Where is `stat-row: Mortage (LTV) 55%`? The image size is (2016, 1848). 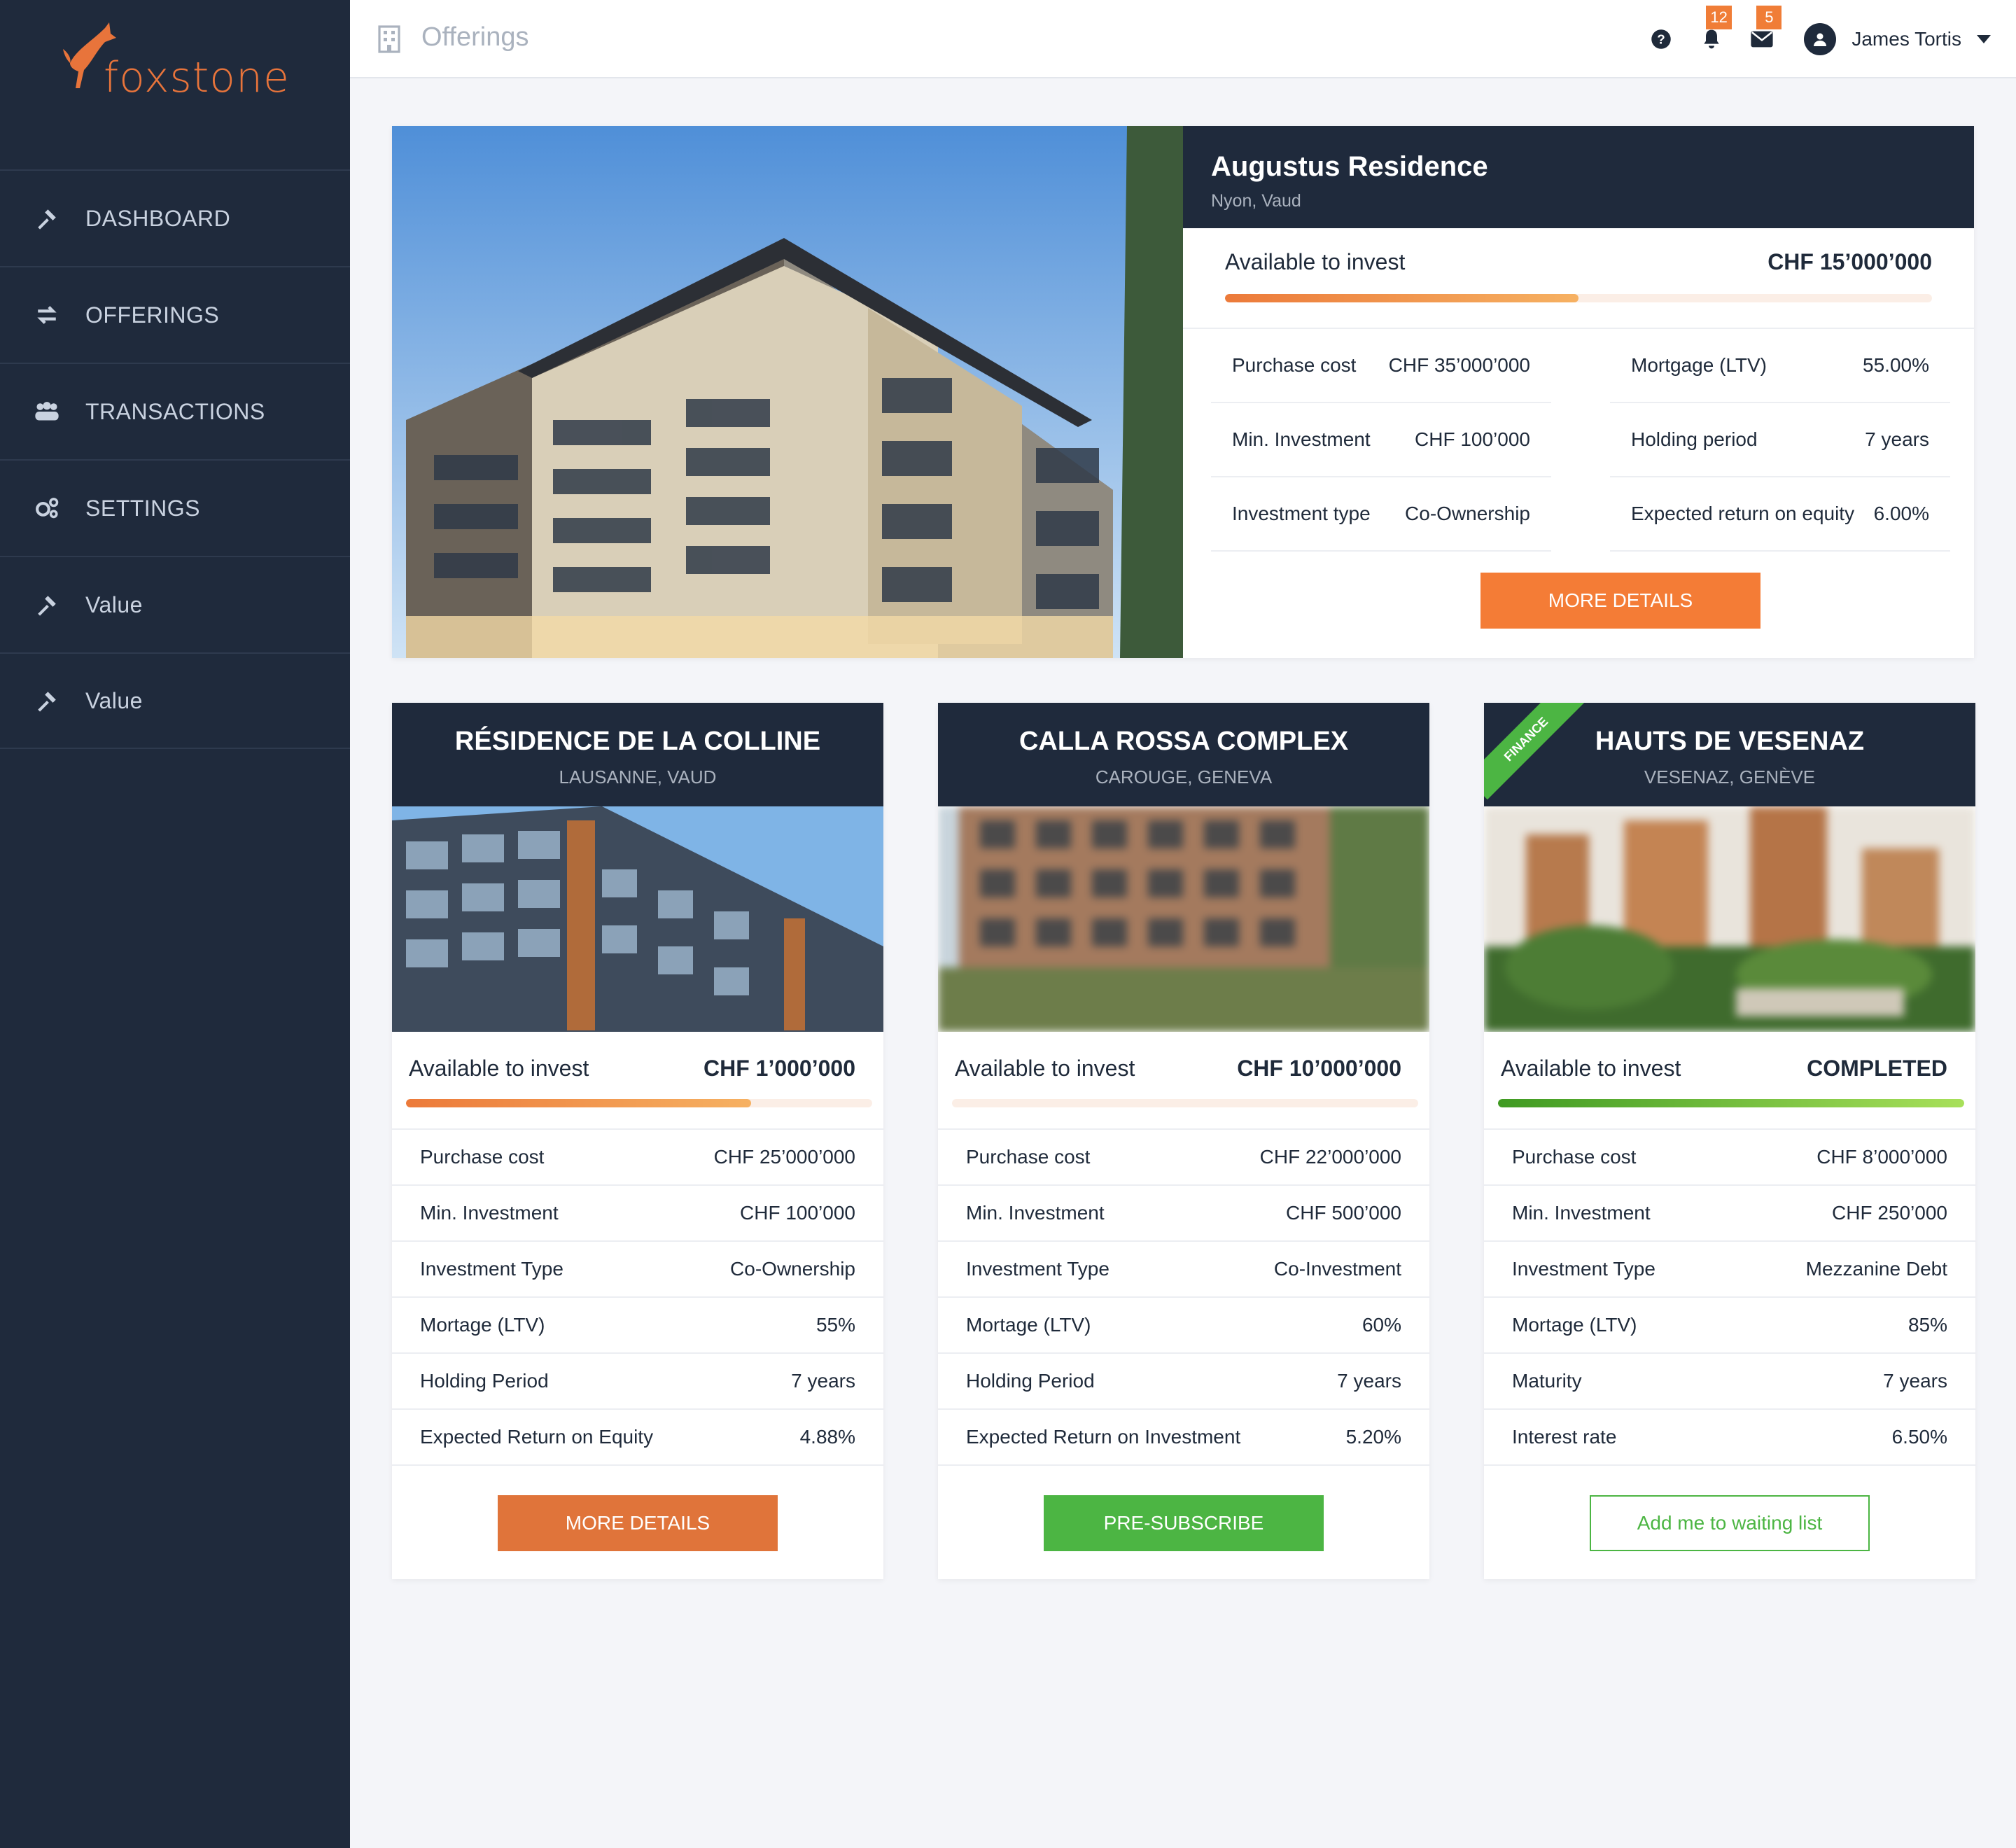 stat-row: Mortage (LTV) 55% is located at coordinates (637, 1326).